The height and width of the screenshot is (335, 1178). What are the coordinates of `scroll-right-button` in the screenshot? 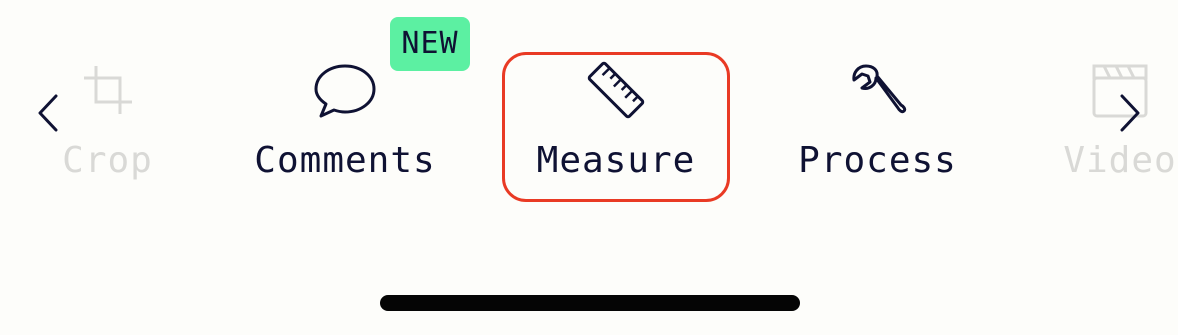 It's located at (1130, 113).